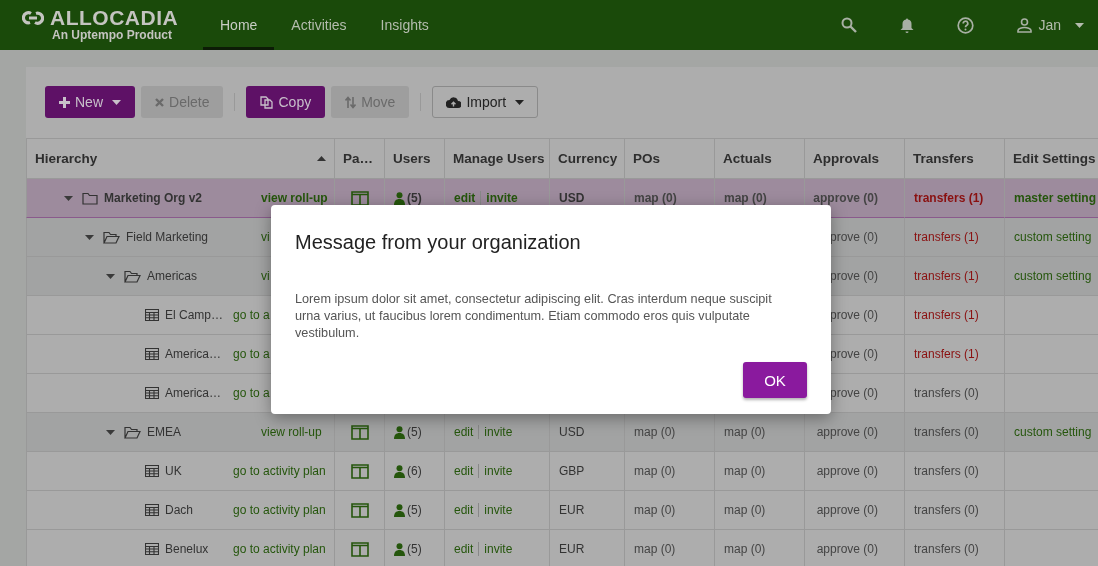  Describe the element at coordinates (572, 471) in the screenshot. I see `currency: GBP` at that location.